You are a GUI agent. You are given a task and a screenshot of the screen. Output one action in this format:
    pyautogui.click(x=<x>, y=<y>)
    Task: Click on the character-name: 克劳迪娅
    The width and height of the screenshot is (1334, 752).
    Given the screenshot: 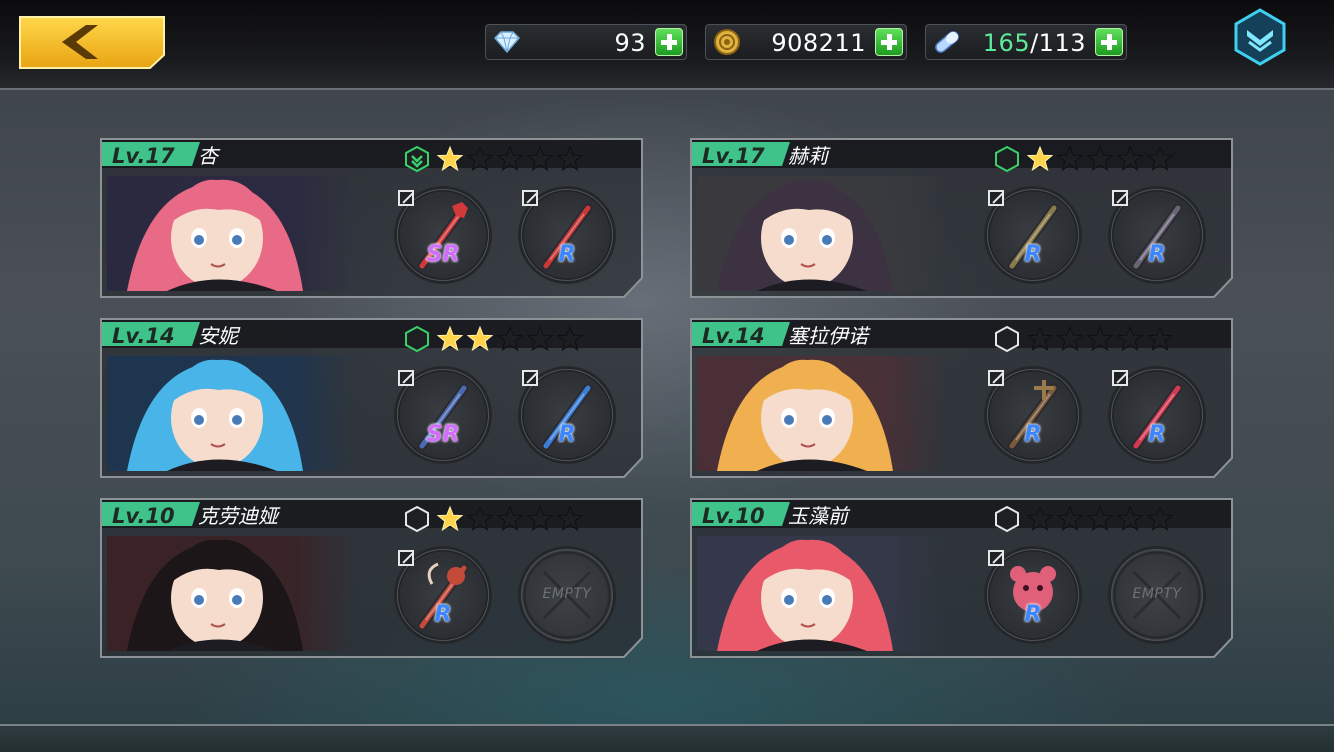 What is the action you would take?
    pyautogui.click(x=238, y=516)
    